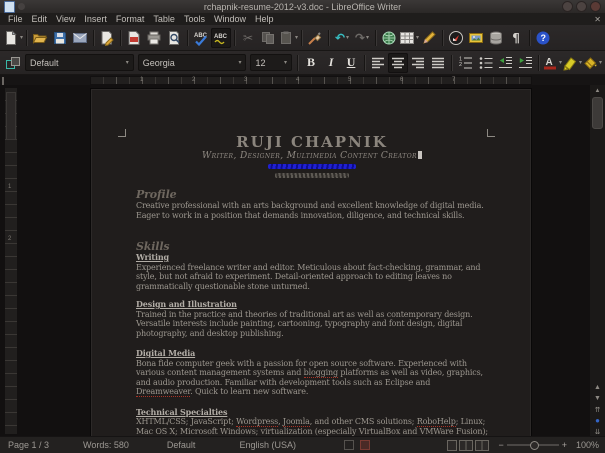 The height and width of the screenshot is (453, 605). What do you see at coordinates (564, 445) in the screenshot?
I see `zoom-in-icon: +` at bounding box center [564, 445].